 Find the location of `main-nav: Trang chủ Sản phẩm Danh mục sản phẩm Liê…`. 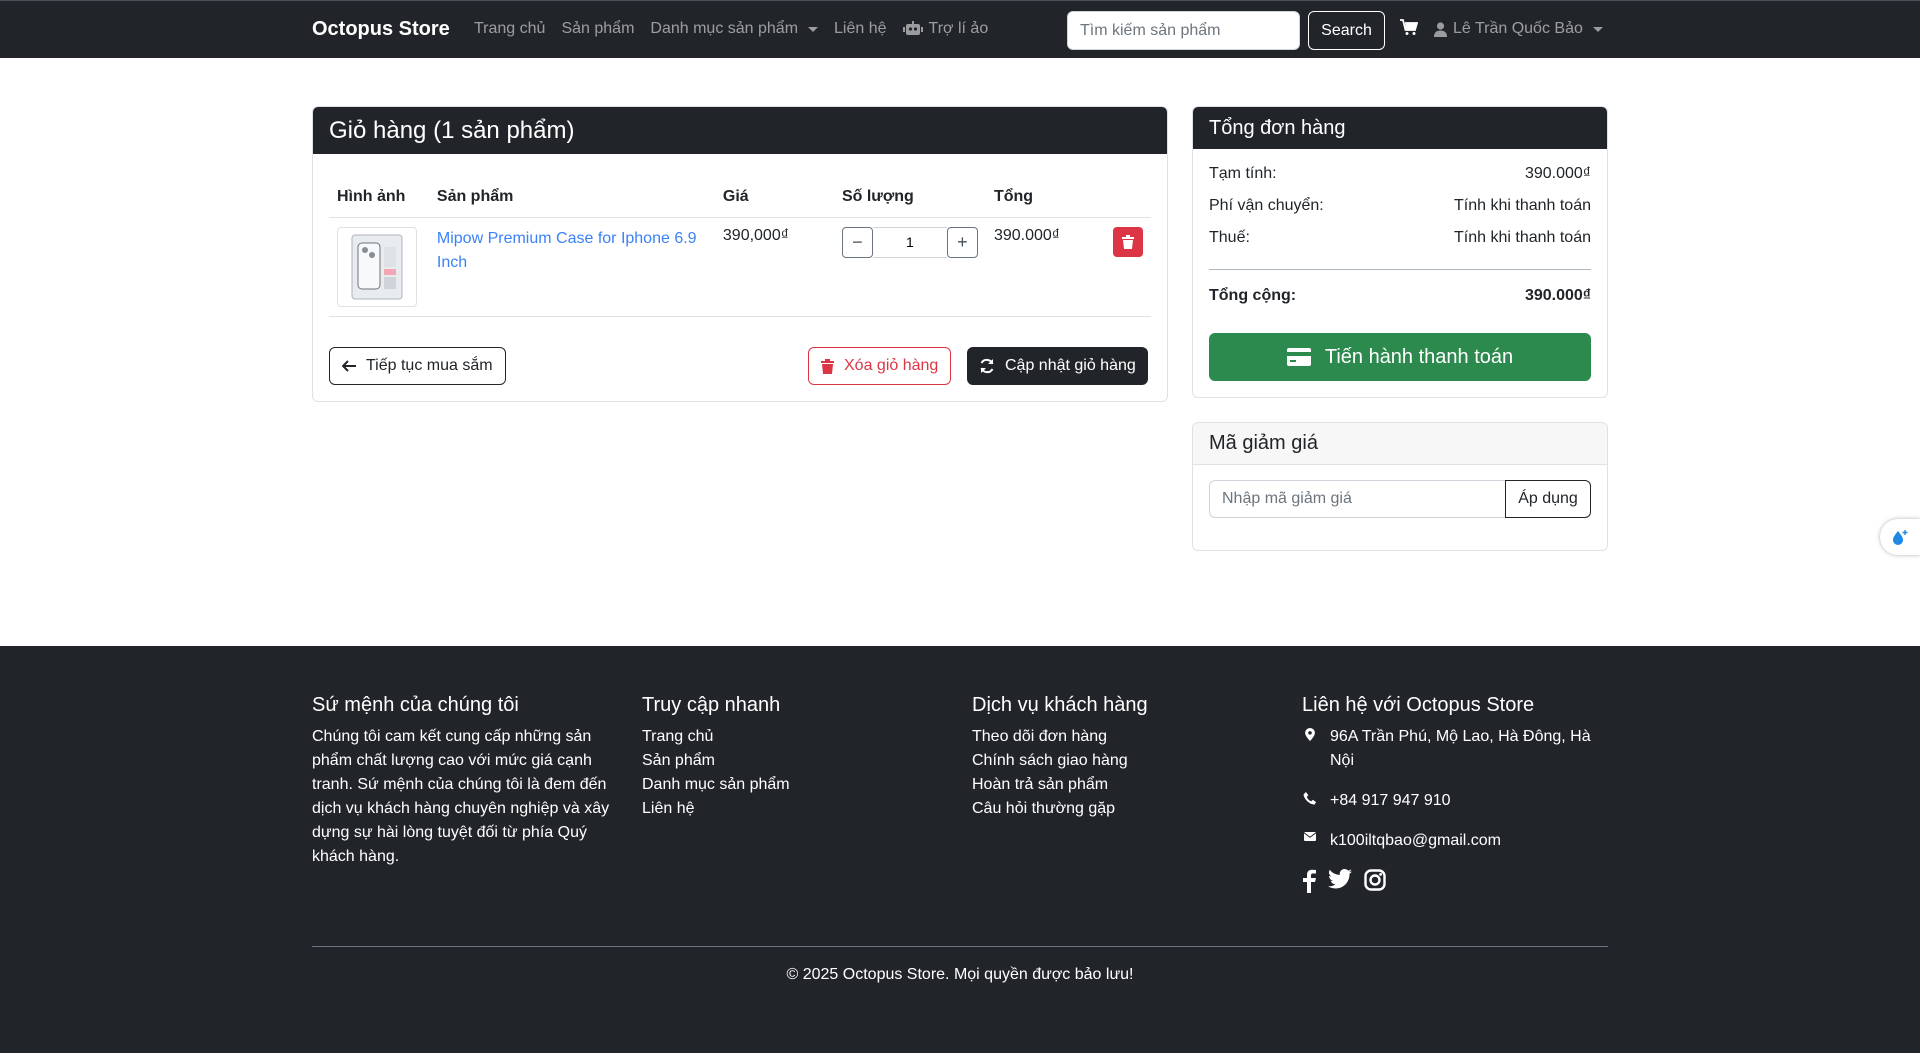

main-nav: Trang chủ Sản phẩm Danh mục sản phẩm Liê… is located at coordinates (731, 29).